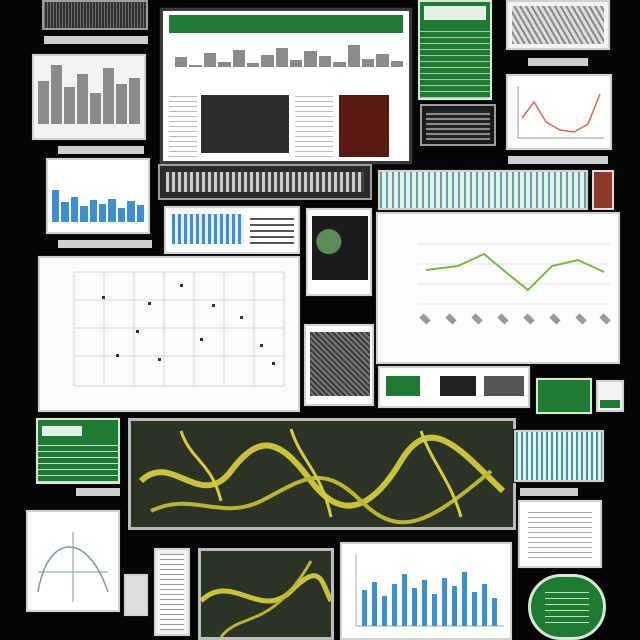 This screenshot has height=640, width=640. I want to click on map-small-river, so click(266, 588).